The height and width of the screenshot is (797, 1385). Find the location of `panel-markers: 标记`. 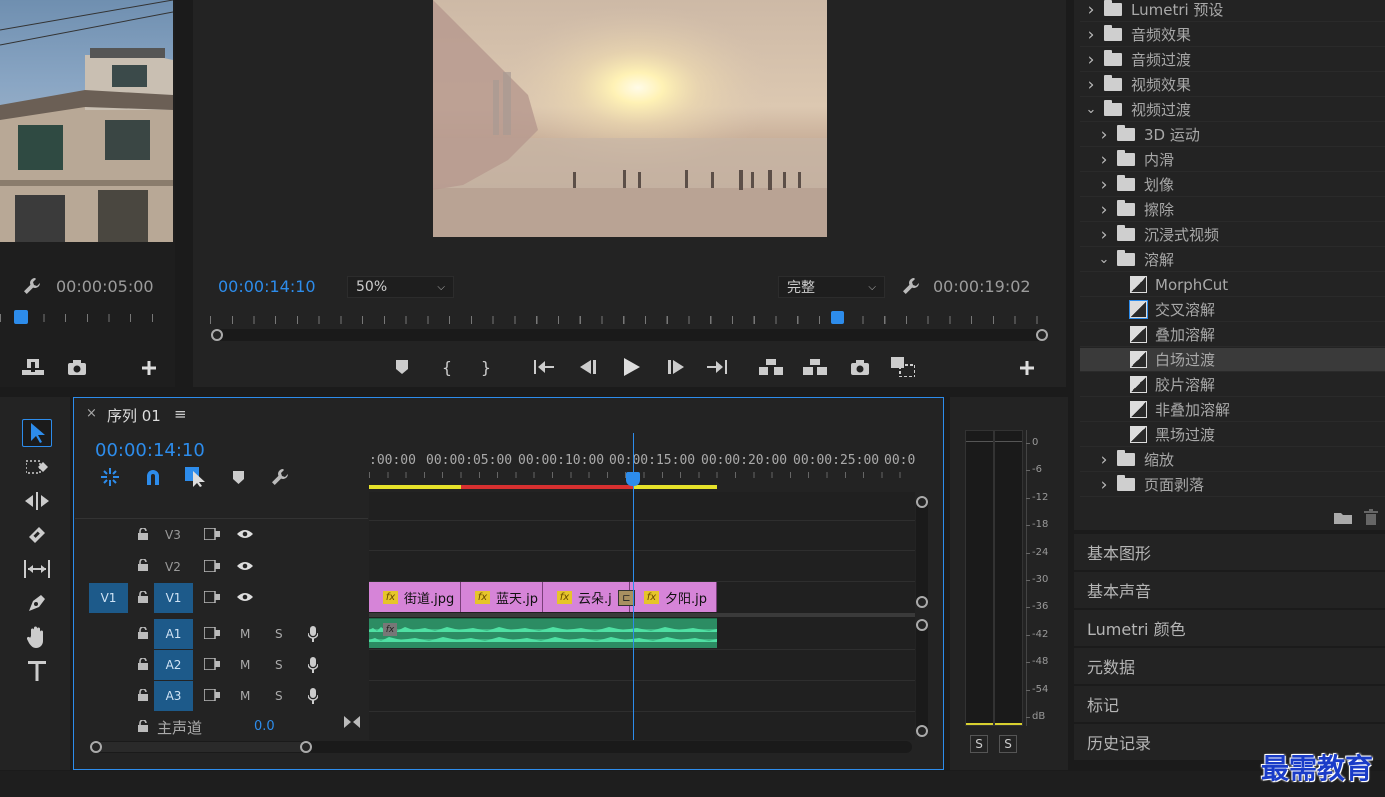

panel-markers: 标记 is located at coordinates (1229, 704).